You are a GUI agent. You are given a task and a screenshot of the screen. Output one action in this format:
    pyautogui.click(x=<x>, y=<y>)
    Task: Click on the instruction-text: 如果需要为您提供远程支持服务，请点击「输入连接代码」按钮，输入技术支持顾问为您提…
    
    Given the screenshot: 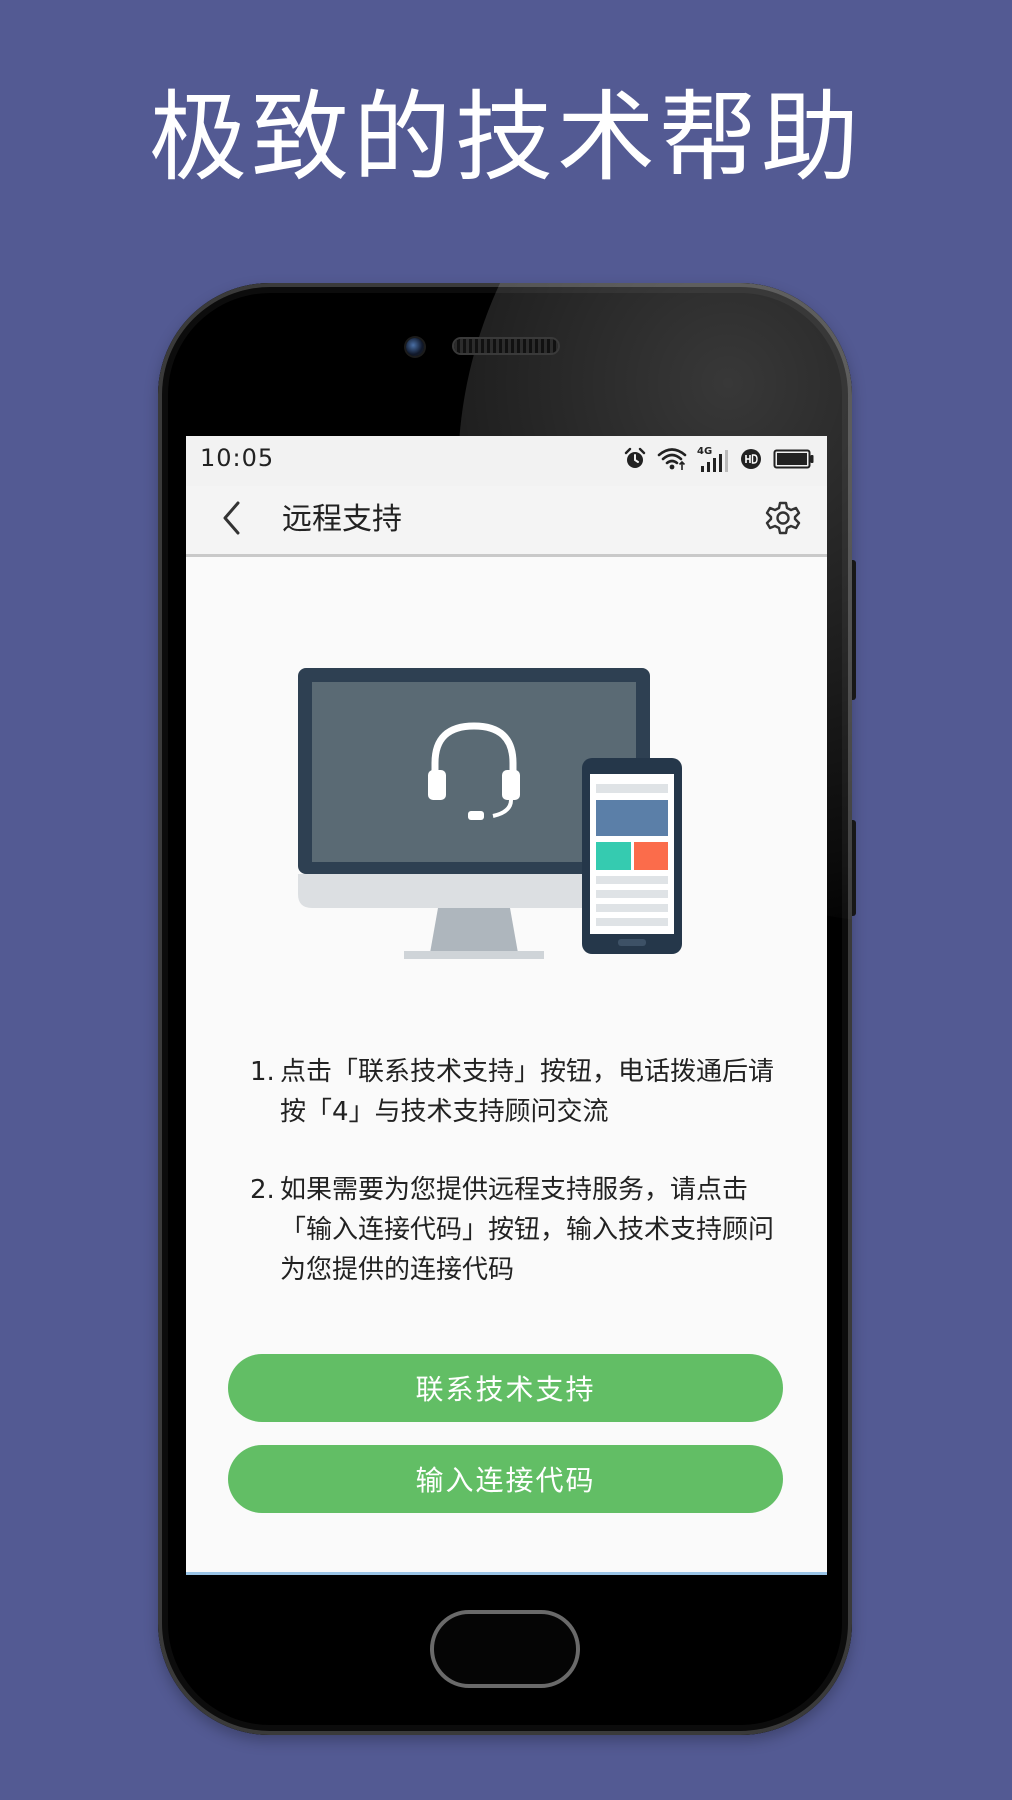 What is the action you would take?
    pyautogui.click(x=527, y=1230)
    